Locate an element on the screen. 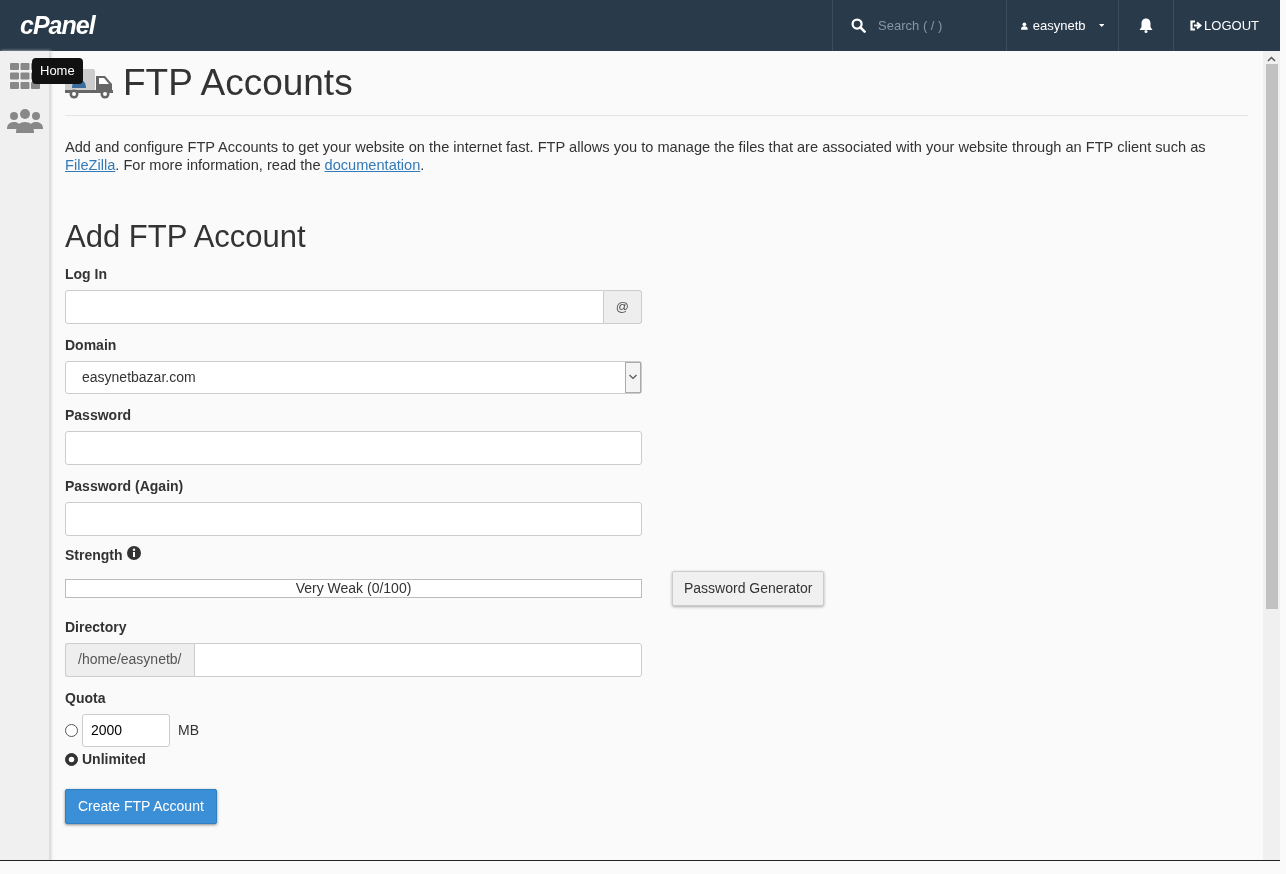  field-label: Directory is located at coordinates (96, 627).